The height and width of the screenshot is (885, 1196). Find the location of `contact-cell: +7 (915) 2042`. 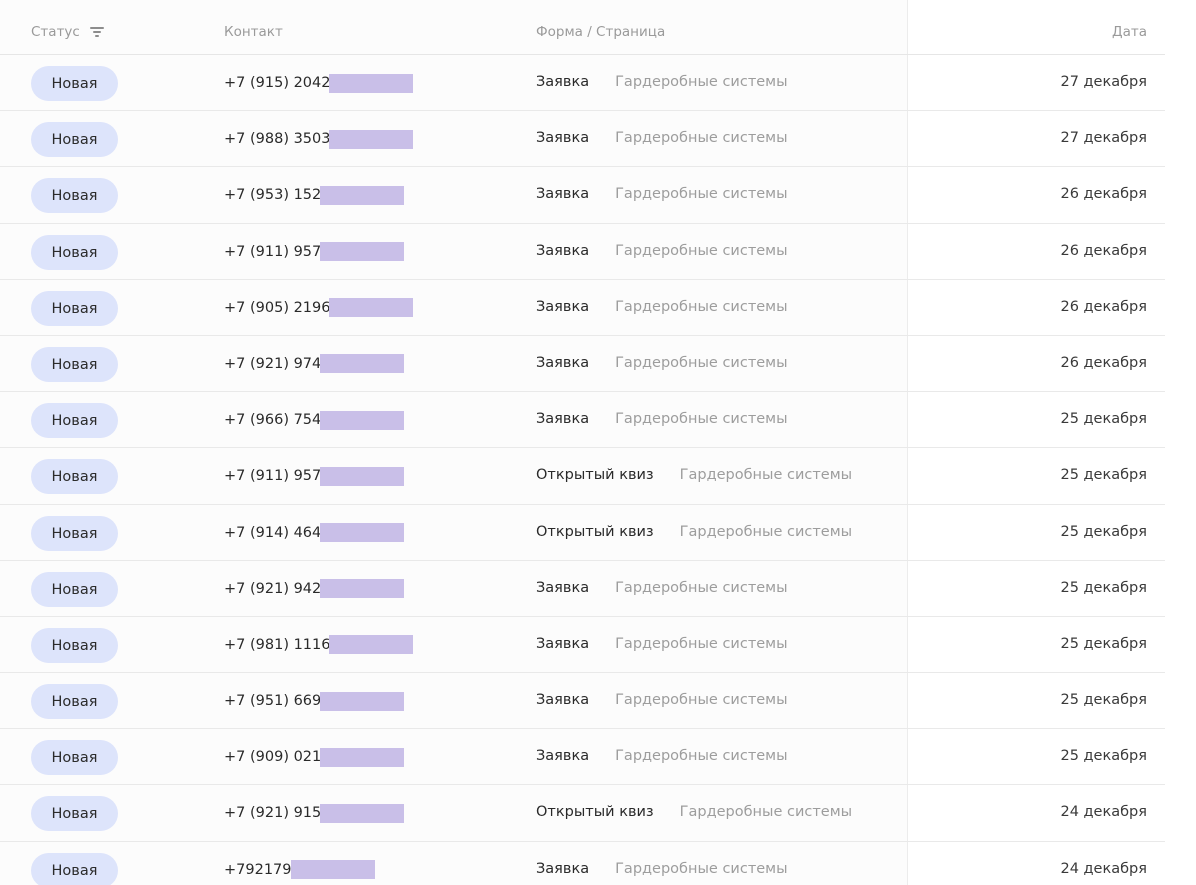

contact-cell: +7 (915) 2042 is located at coordinates (319, 83).